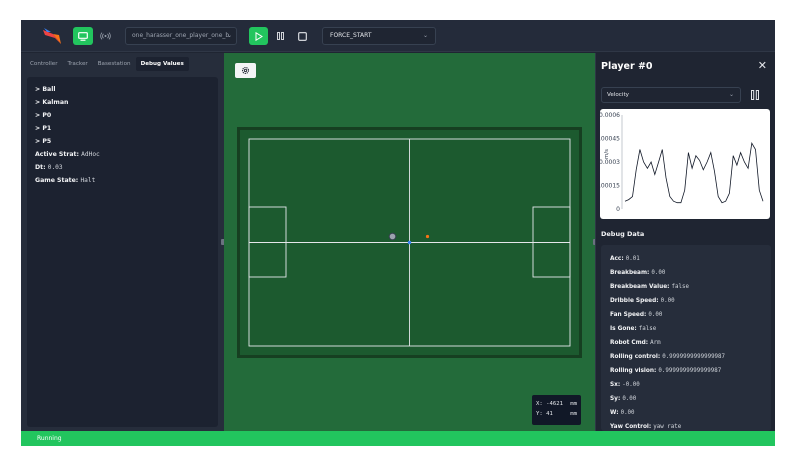 This screenshot has width=802, height=463. I want to click on debug-label: Sy:, so click(615, 399).